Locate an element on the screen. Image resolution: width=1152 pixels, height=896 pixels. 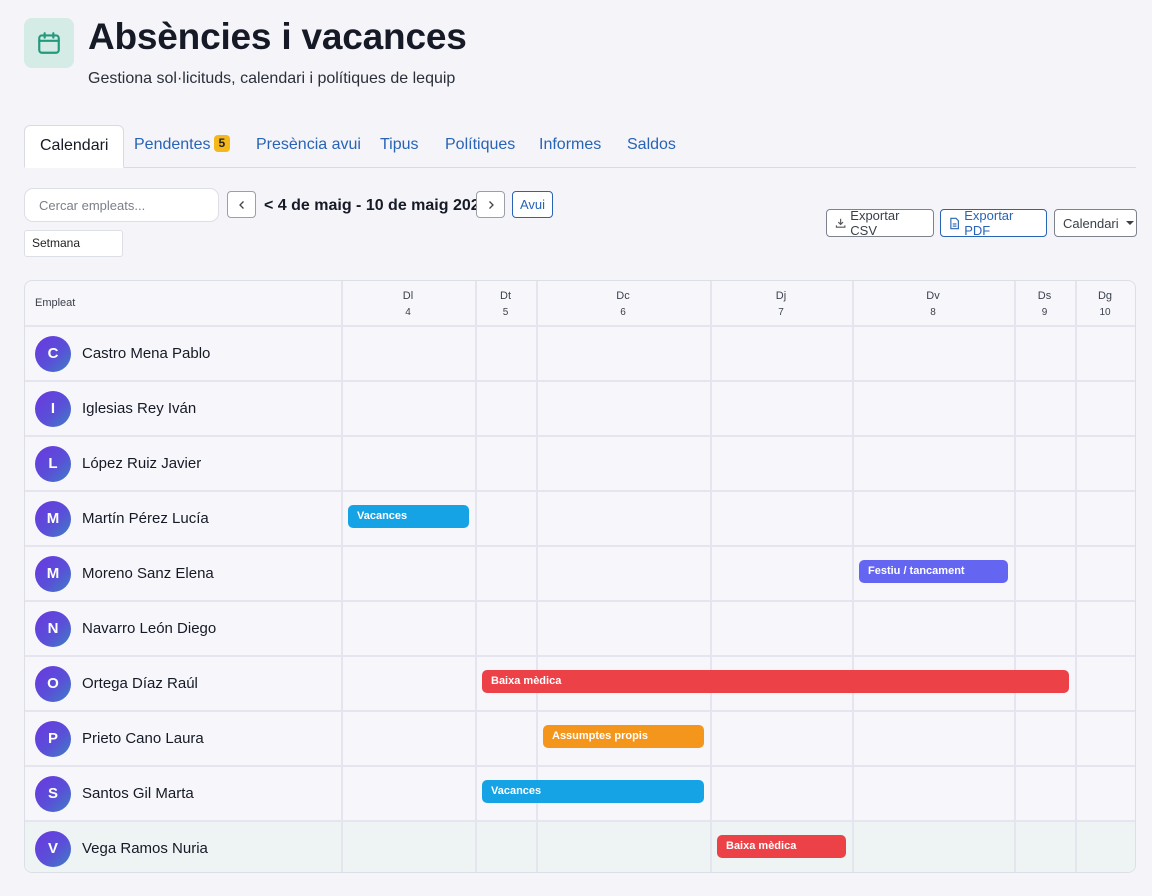
tab-tipus: Tipus is located at coordinates (399, 146).